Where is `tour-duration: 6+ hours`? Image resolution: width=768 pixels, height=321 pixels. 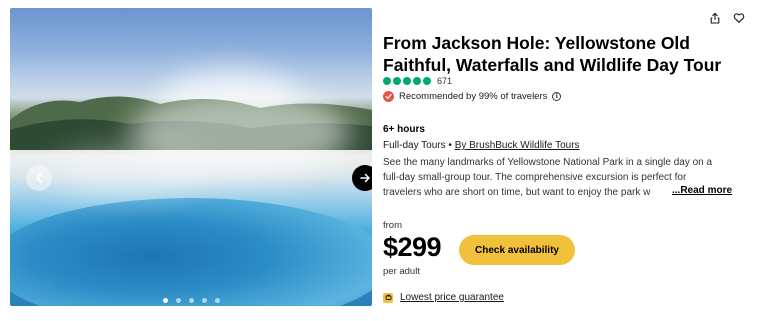 tour-duration: 6+ hours is located at coordinates (404, 129).